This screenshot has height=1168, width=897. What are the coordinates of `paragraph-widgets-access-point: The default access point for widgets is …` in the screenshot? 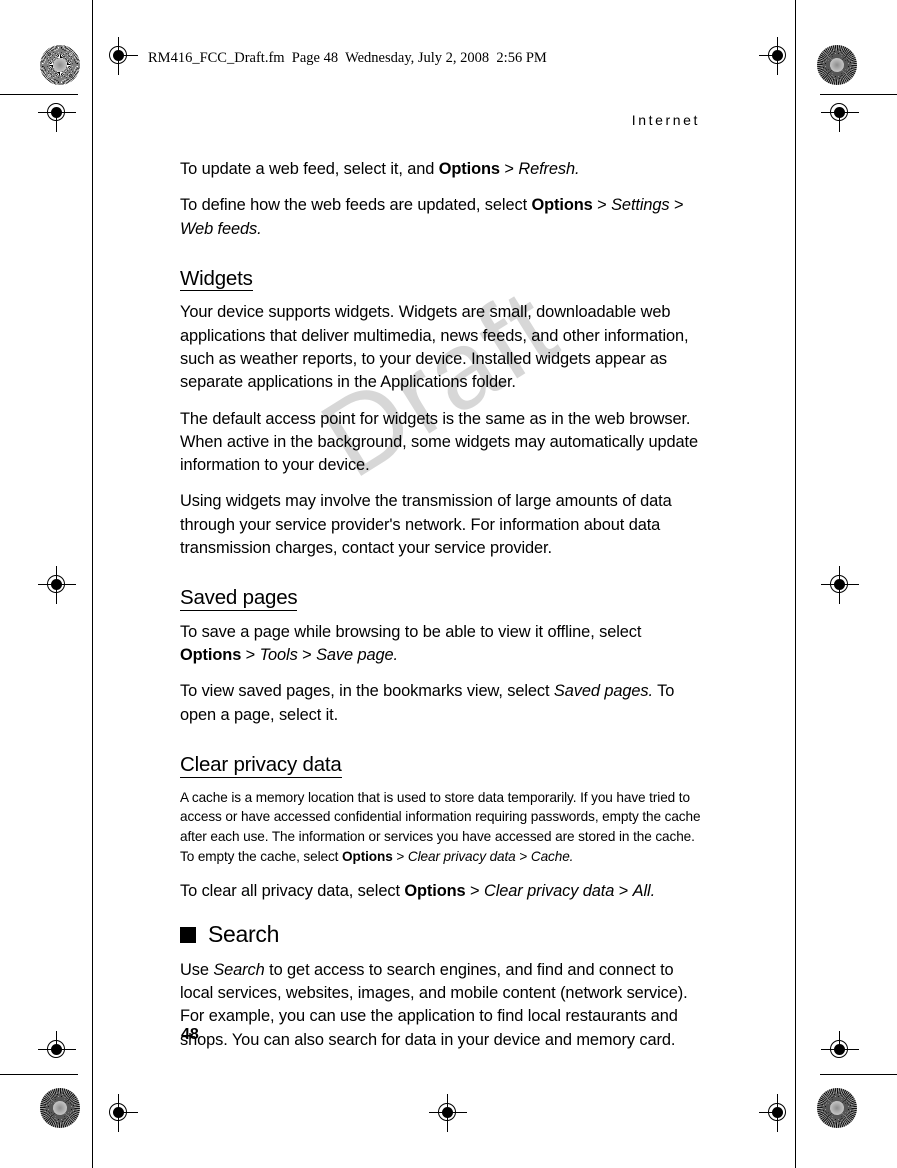 It's located at (439, 442).